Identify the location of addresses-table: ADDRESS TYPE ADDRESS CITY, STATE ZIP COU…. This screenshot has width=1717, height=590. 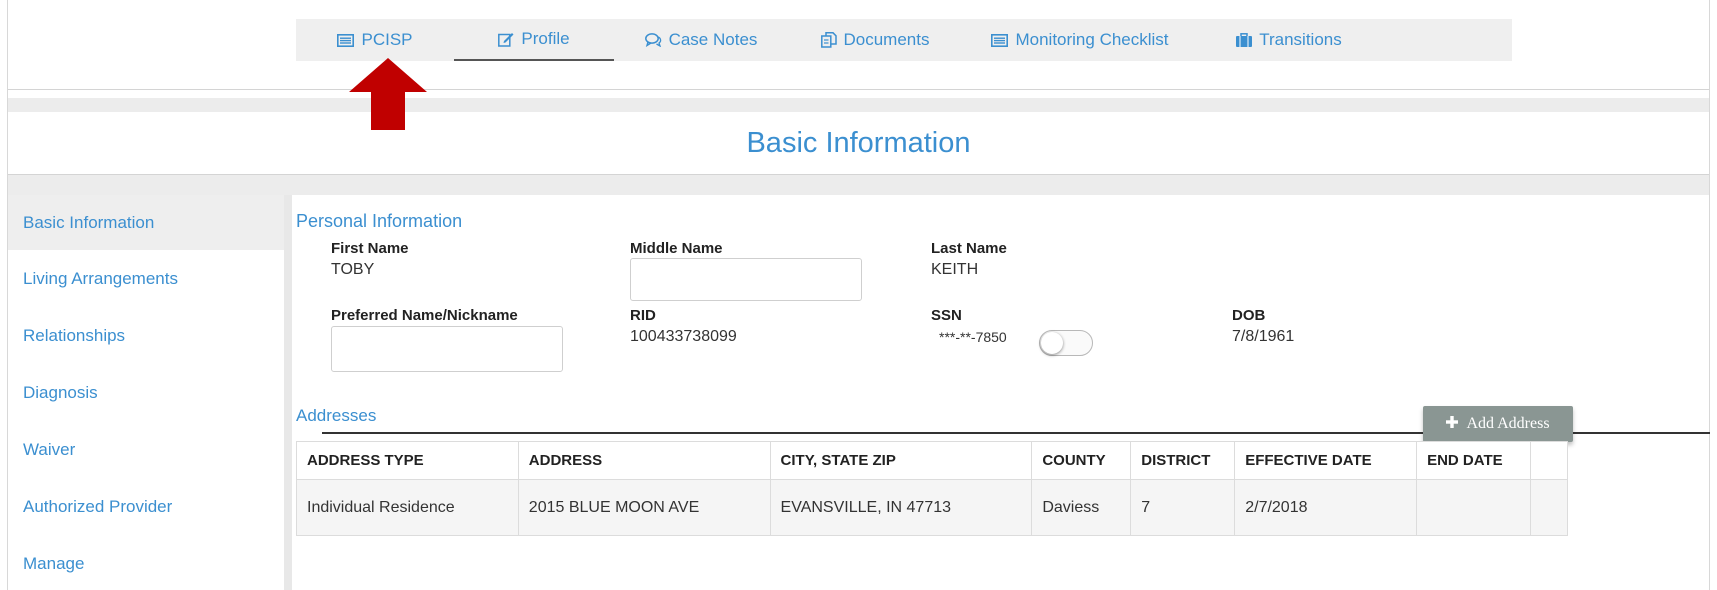
(932, 488).